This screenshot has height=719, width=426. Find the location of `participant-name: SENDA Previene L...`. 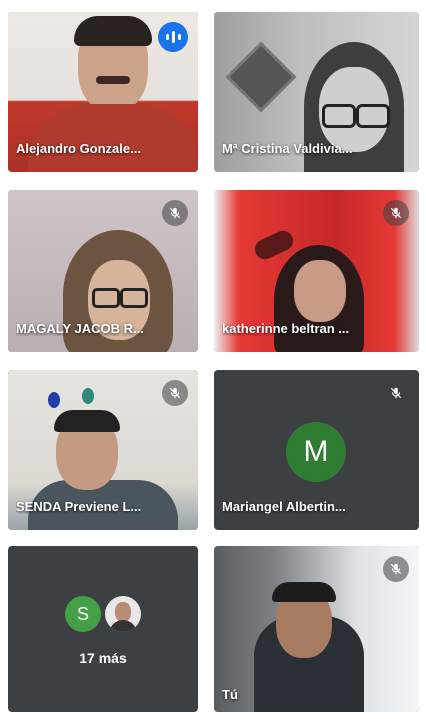

participant-name: SENDA Previene L... is located at coordinates (79, 506).